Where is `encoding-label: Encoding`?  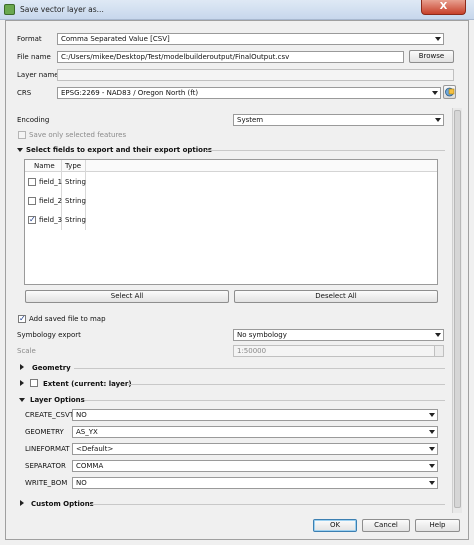 encoding-label: Encoding is located at coordinates (33, 120).